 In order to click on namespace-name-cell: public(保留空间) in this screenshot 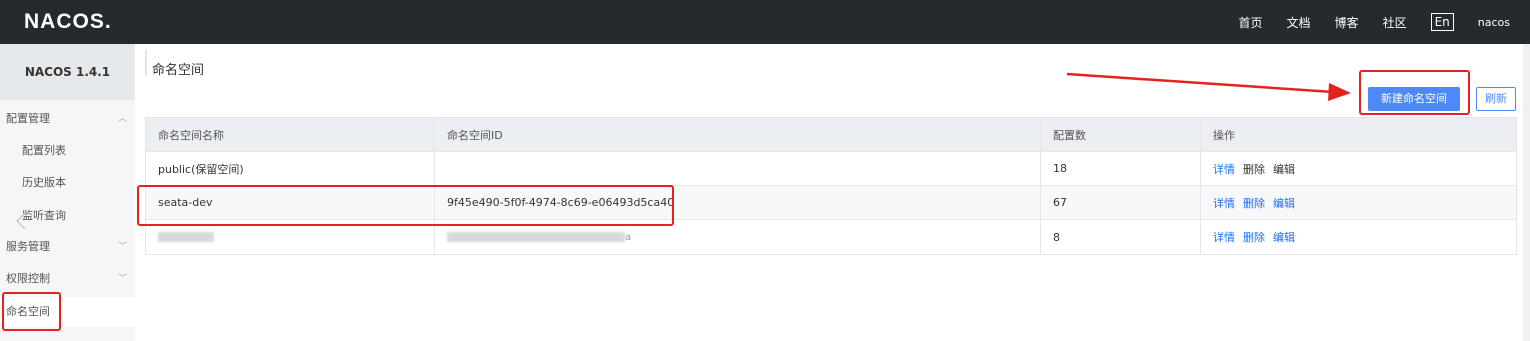, I will do `click(290, 168)`.